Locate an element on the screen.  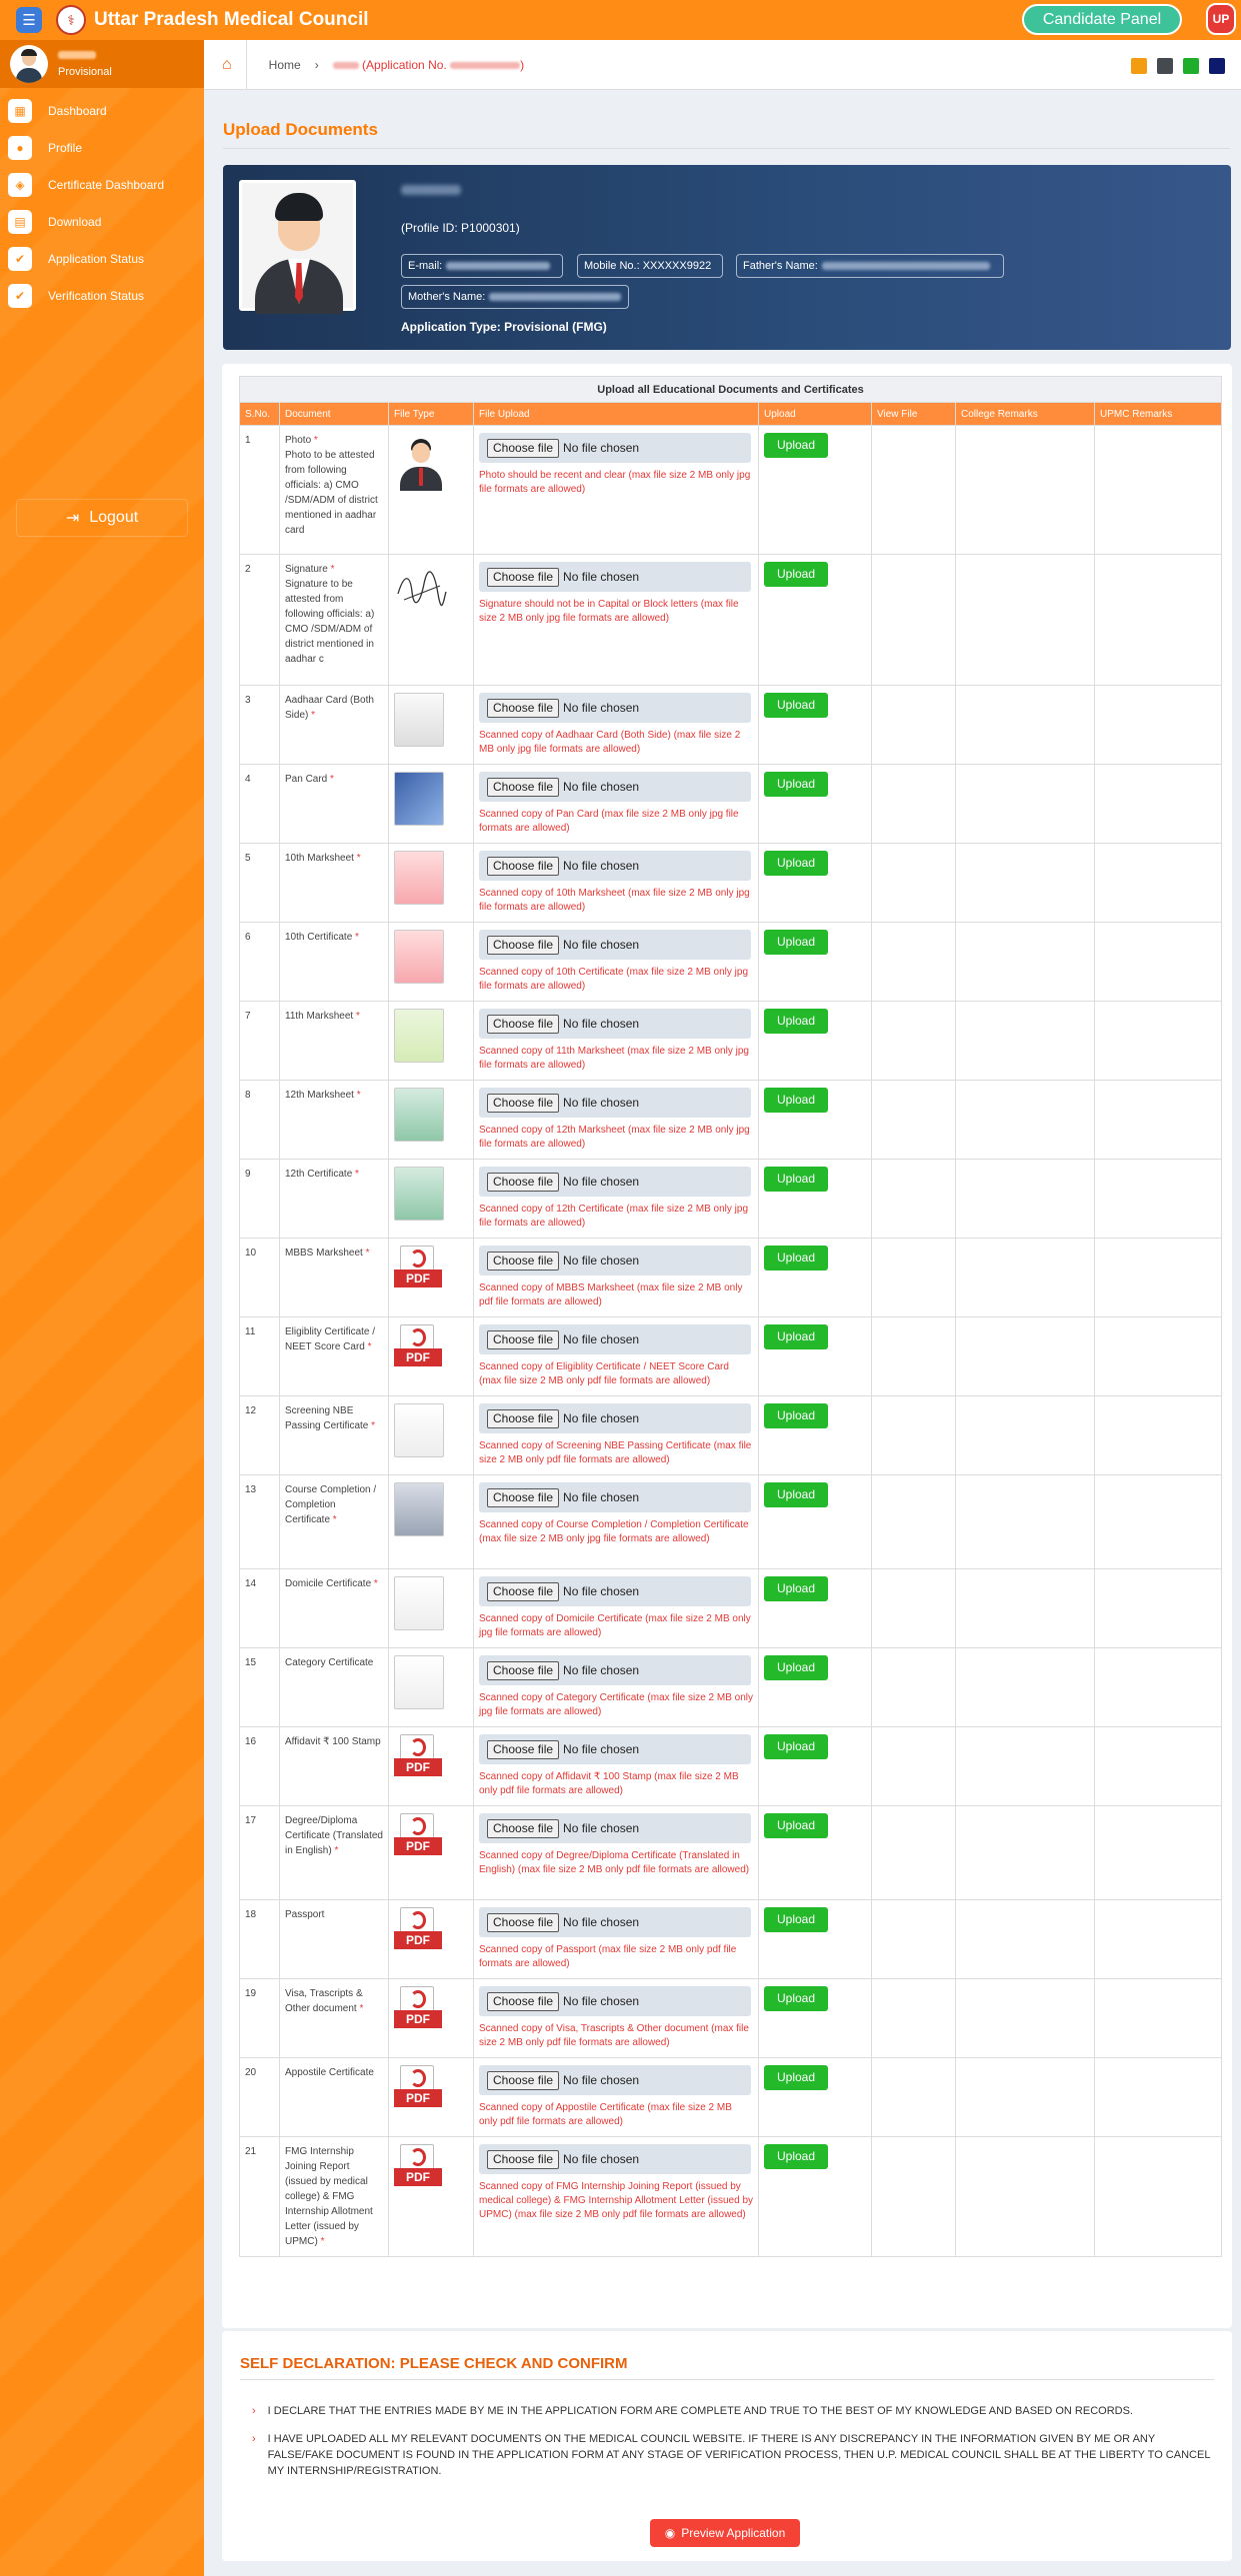
theme-swatch-dark is located at coordinates (1165, 66).